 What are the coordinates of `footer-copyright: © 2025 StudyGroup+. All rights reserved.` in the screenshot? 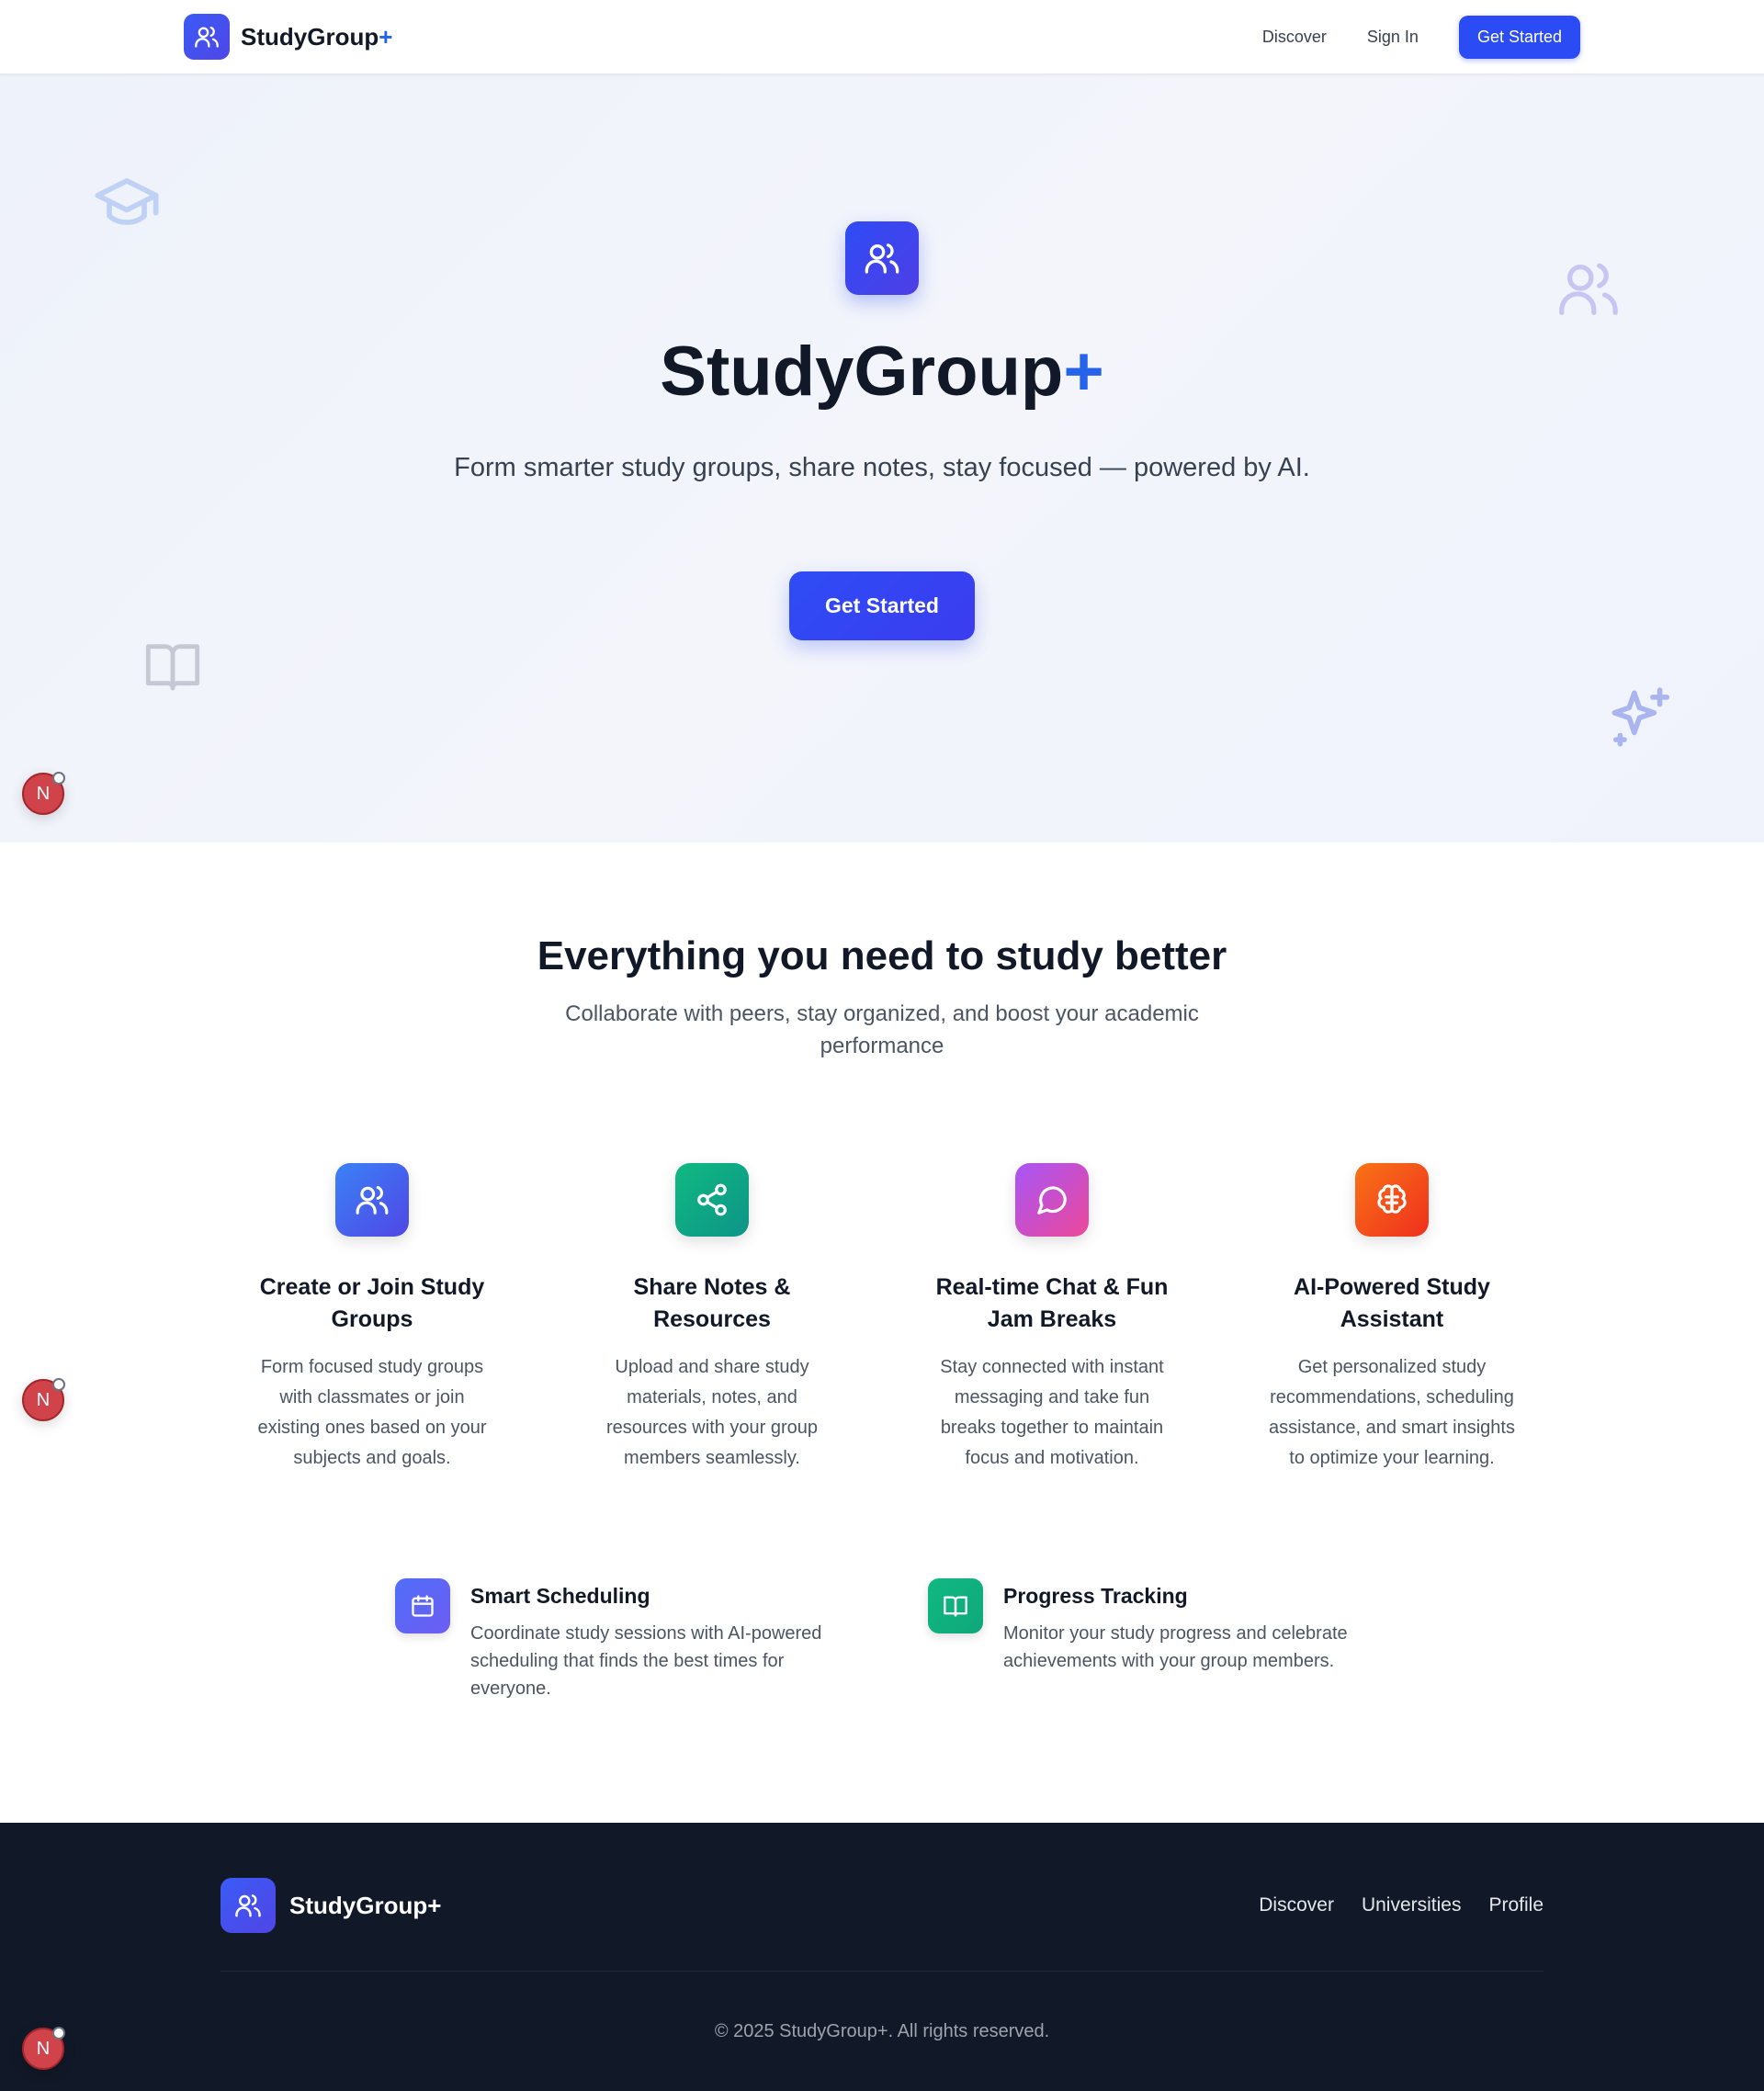 It's located at (882, 2031).